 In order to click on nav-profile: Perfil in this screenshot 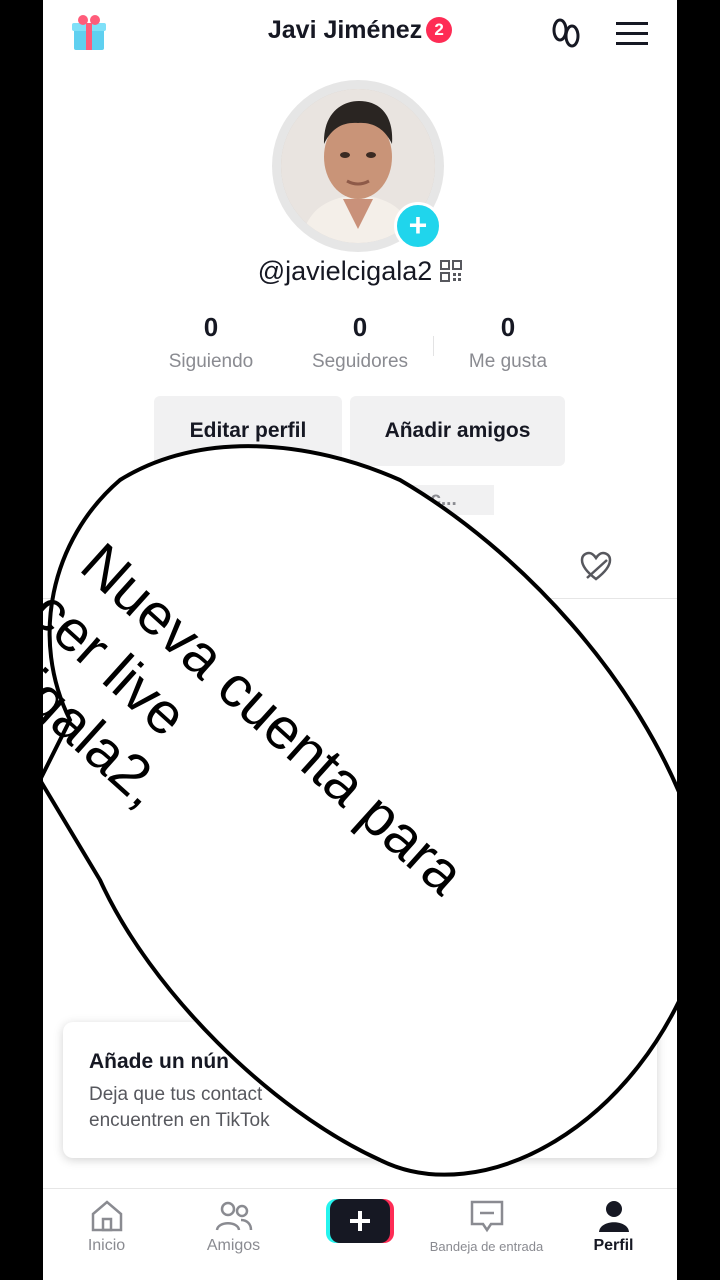, I will do `click(613, 1234)`.